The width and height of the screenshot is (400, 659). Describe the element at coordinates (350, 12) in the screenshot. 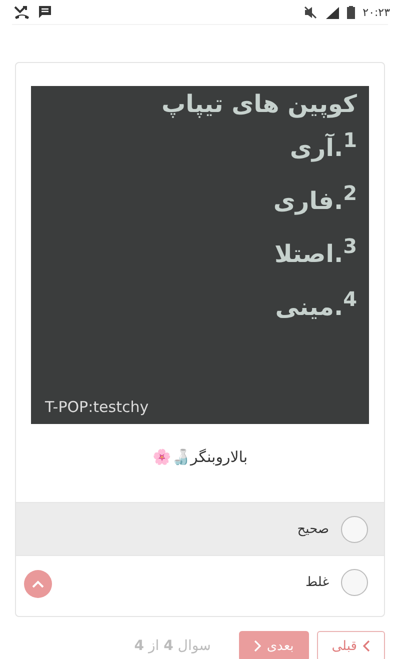

I see `battery-icon` at that location.